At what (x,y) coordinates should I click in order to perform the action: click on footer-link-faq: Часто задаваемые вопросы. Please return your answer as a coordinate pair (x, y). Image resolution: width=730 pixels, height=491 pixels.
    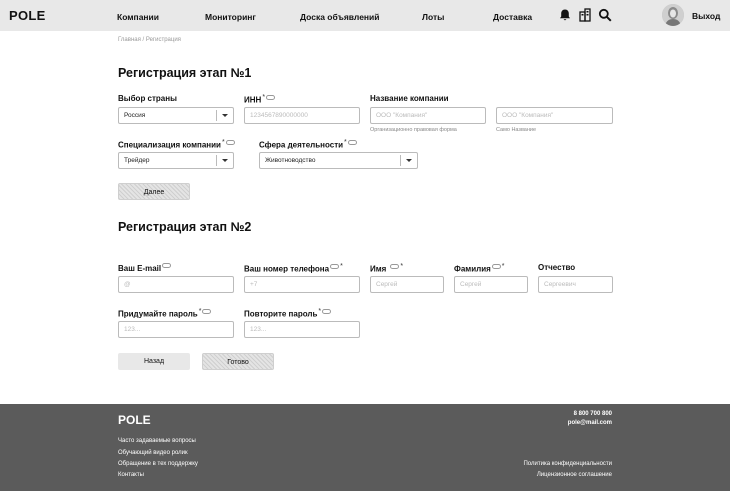
    Looking at the image, I should click on (157, 441).